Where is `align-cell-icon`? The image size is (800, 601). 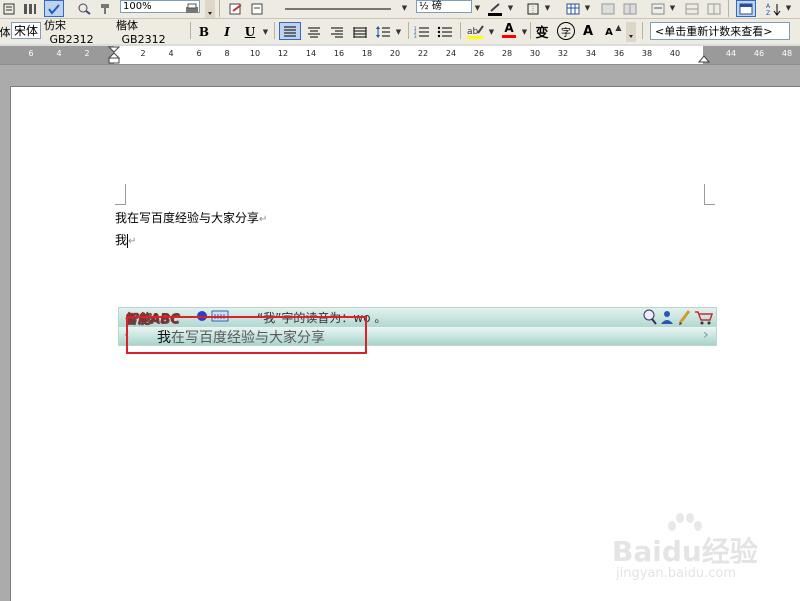 align-cell-icon is located at coordinates (658, 8).